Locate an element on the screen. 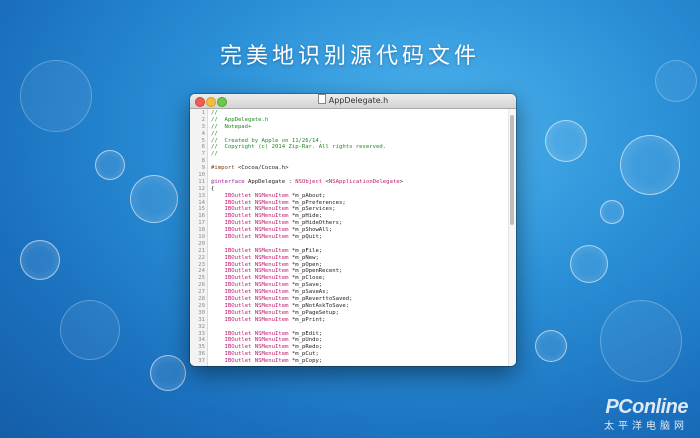 The width and height of the screenshot is (700, 438). code-token: @interface is located at coordinates (228, 181).